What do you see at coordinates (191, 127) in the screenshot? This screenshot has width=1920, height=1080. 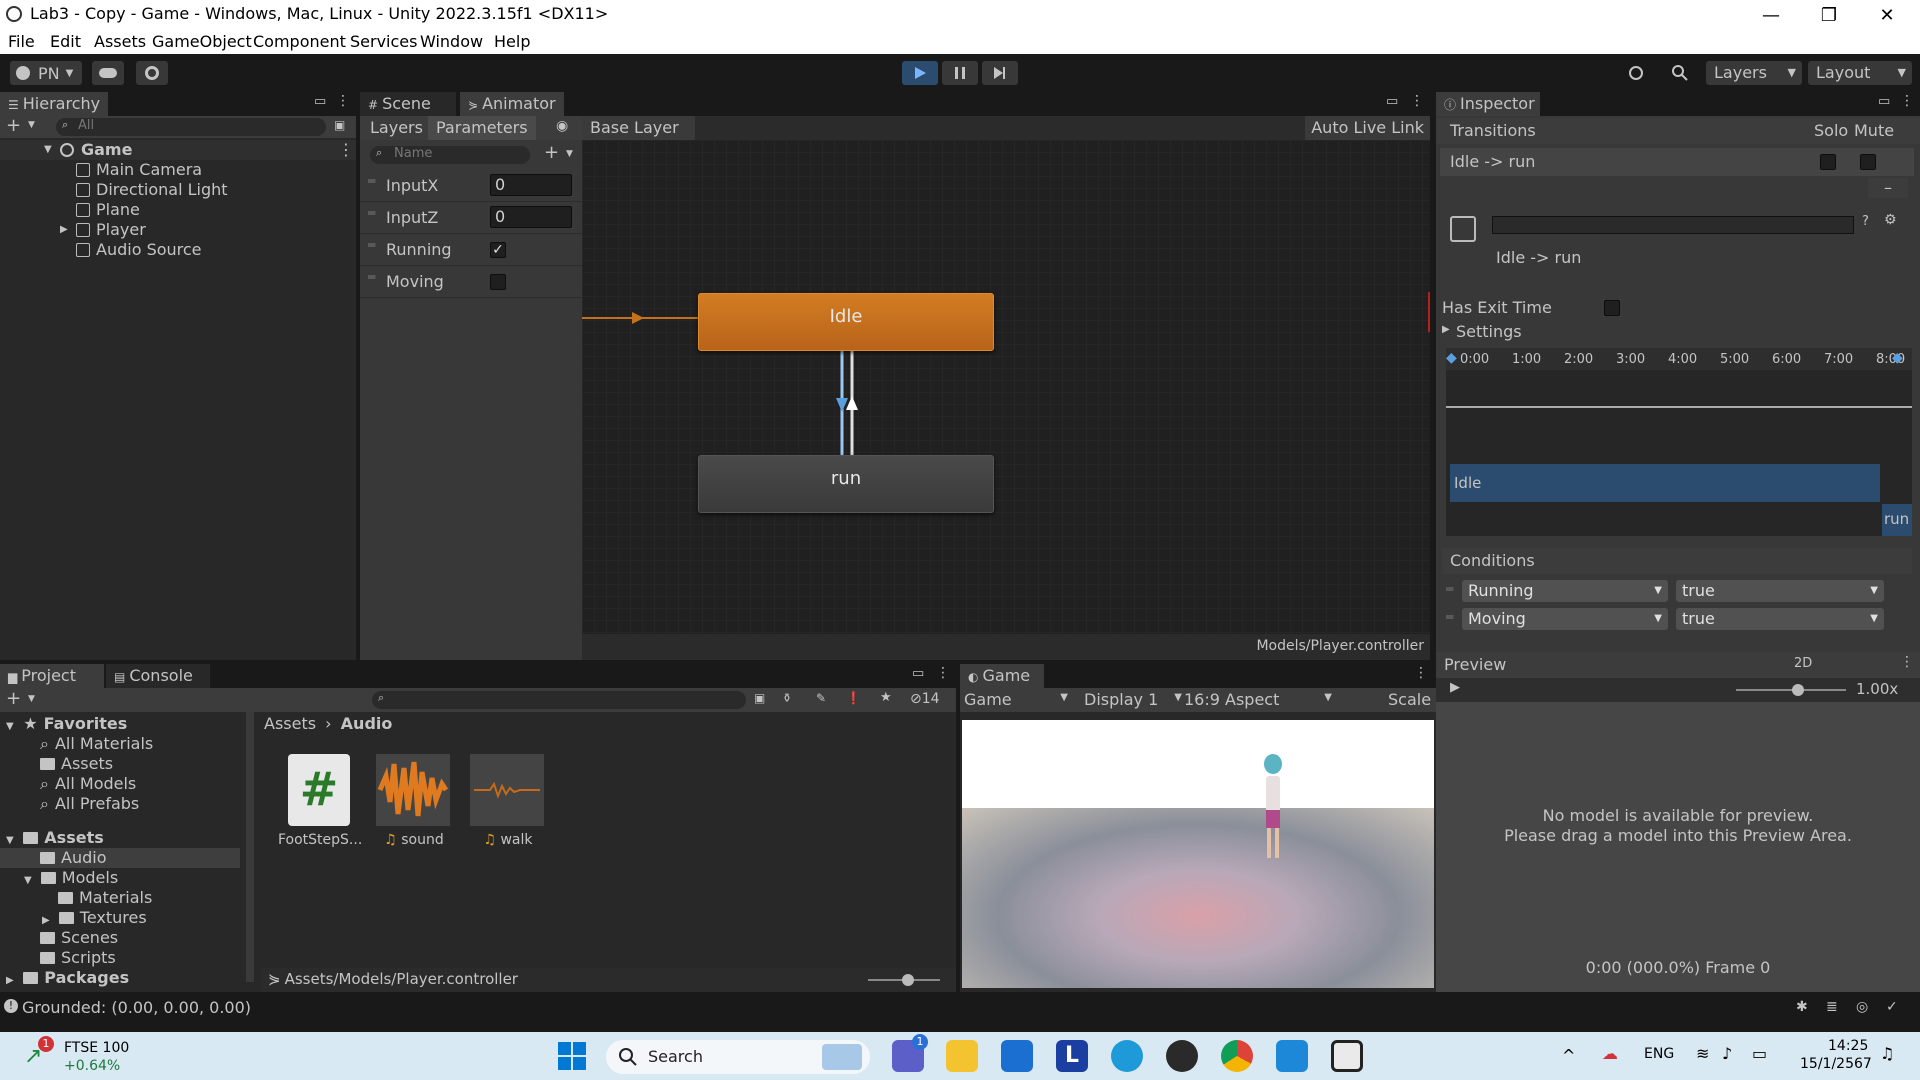 I see `hierarchy-search-input: ⌕ All` at bounding box center [191, 127].